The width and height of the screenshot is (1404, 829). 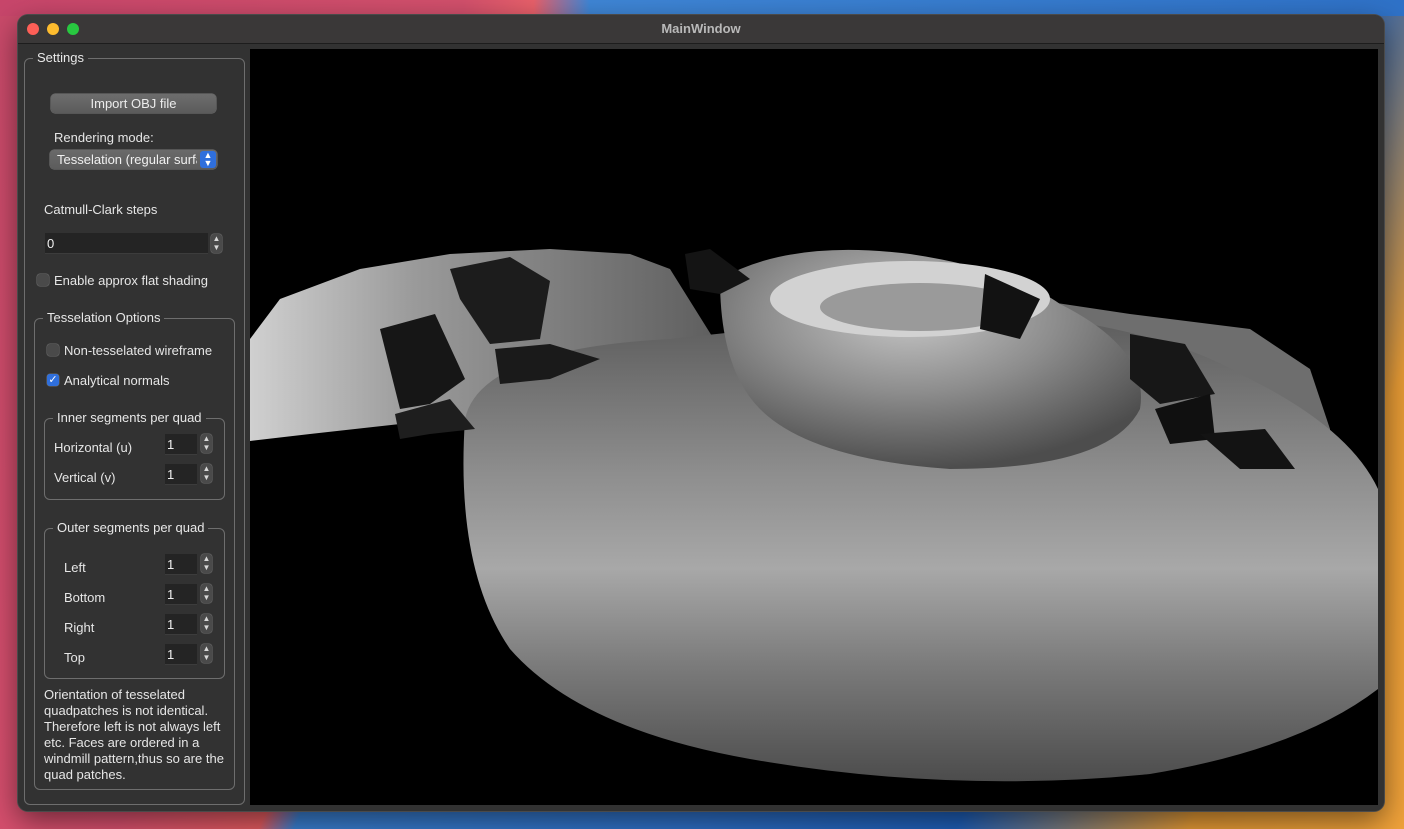 What do you see at coordinates (129, 417) in the screenshot?
I see `inner-segments-title: Inner segments per quad` at bounding box center [129, 417].